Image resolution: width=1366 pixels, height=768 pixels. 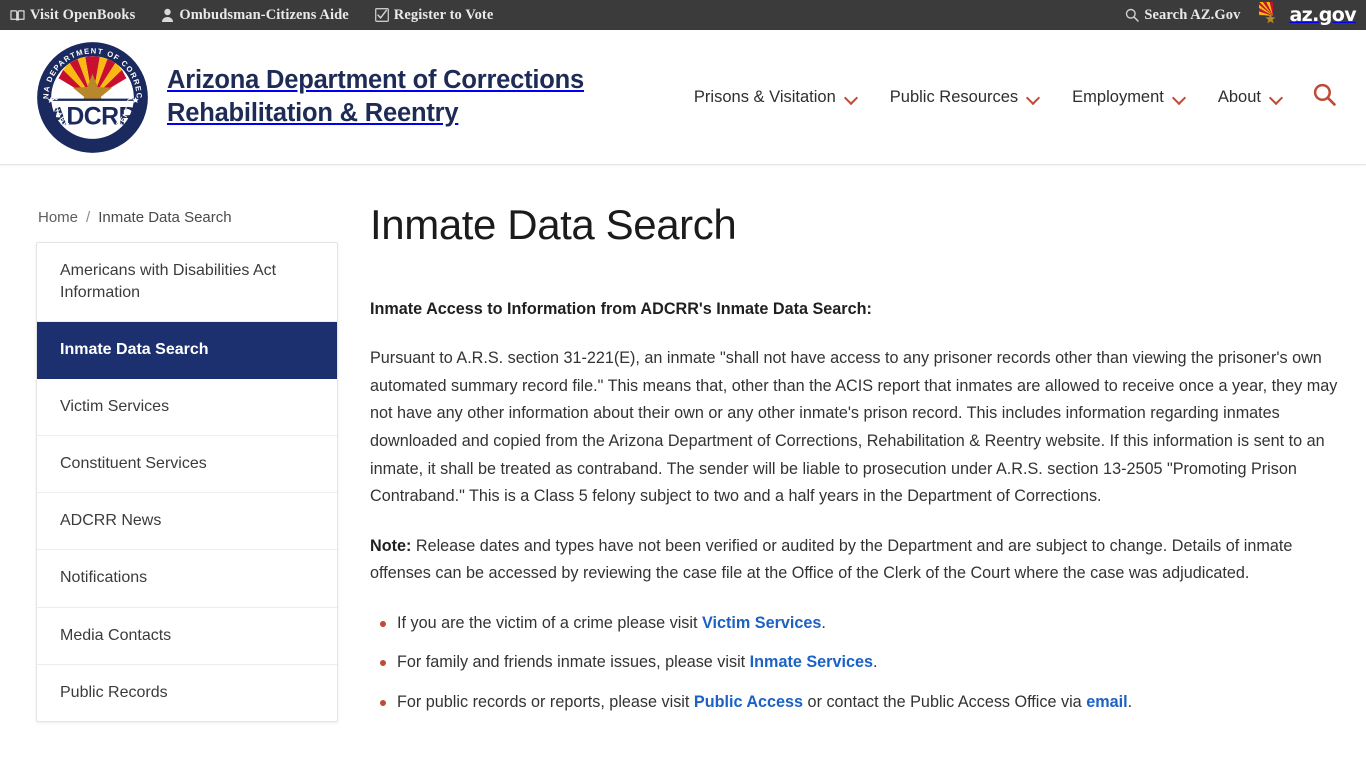 What do you see at coordinates (58, 217) in the screenshot?
I see `breadcrumb-home-link: Home` at bounding box center [58, 217].